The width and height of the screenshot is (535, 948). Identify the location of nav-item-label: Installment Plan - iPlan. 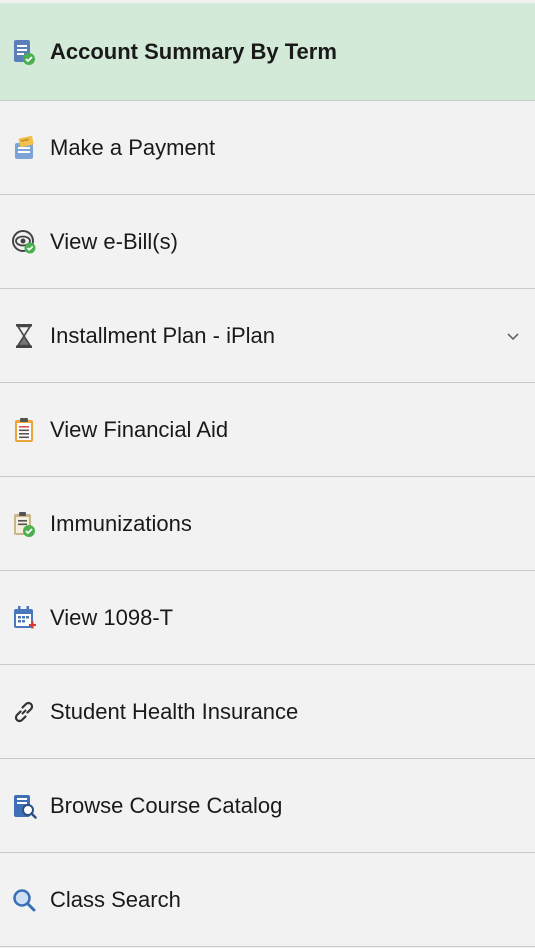
(162, 335).